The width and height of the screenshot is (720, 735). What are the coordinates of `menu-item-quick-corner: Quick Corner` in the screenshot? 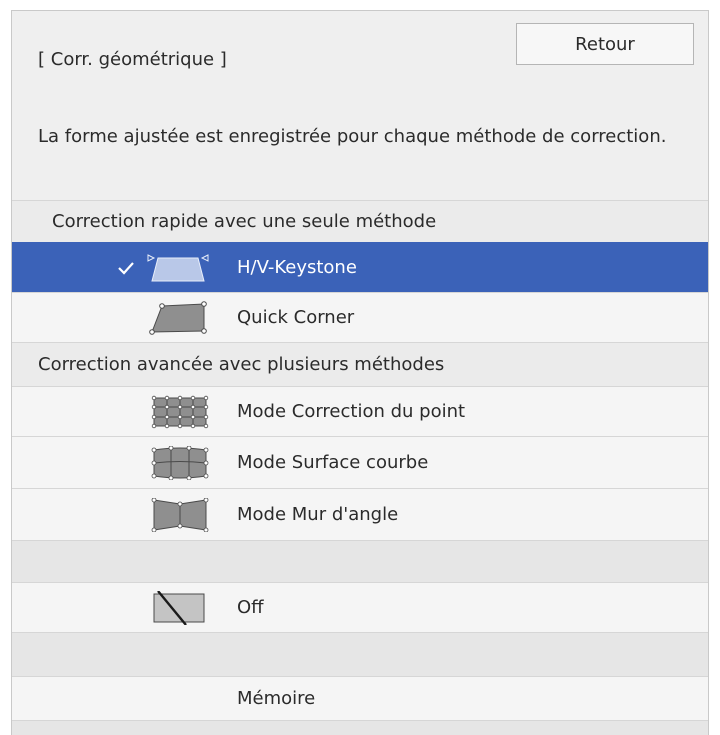 It's located at (360, 317).